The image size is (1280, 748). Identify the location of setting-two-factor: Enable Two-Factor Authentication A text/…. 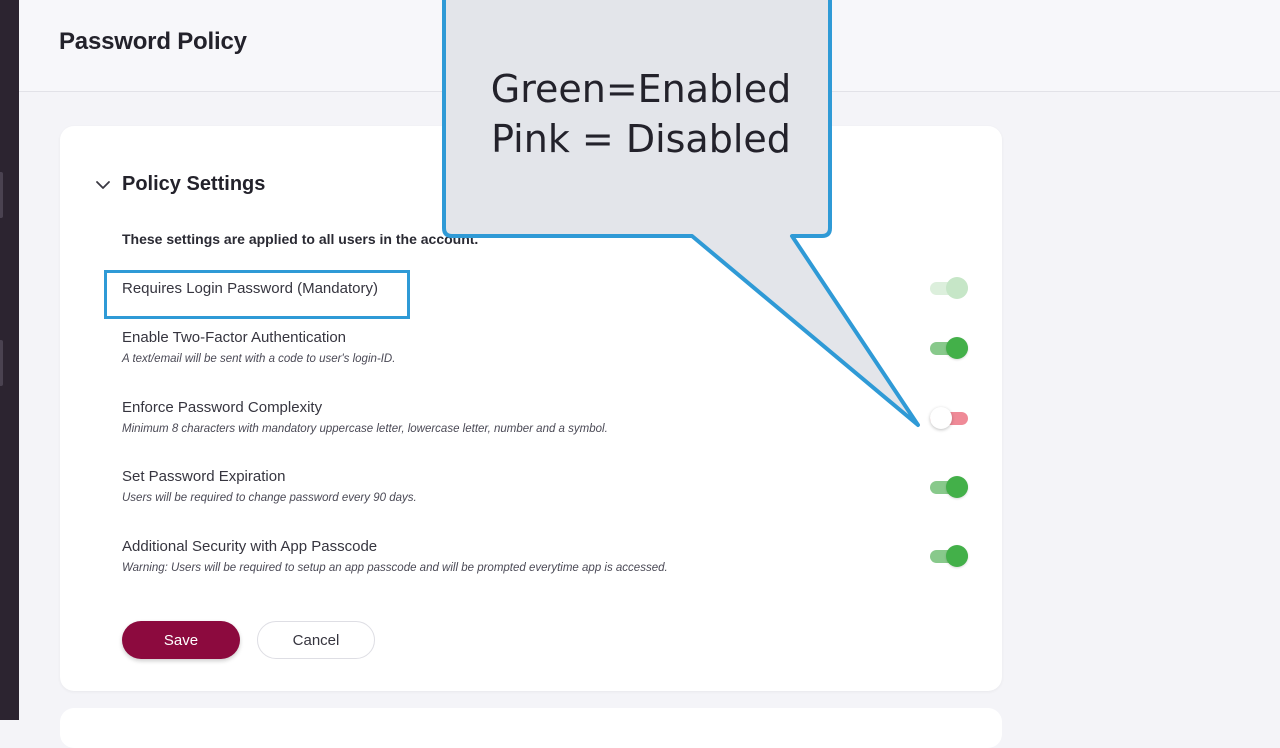
(532, 347).